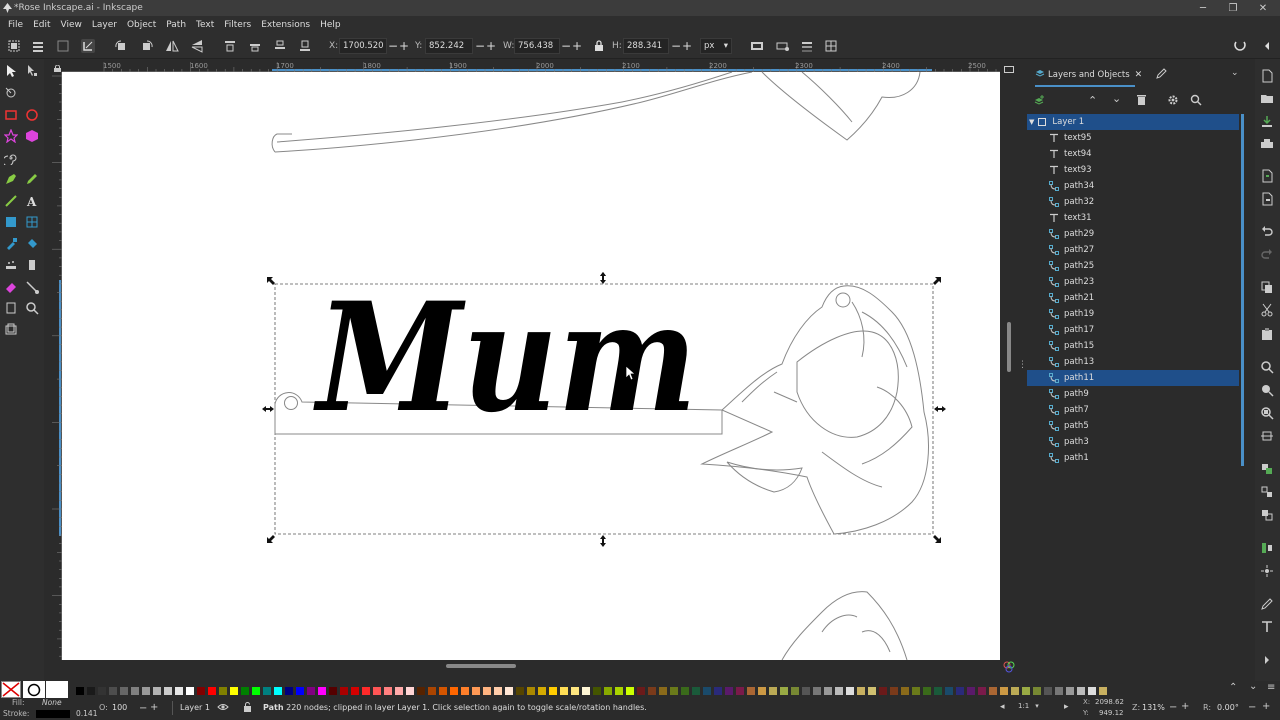 The width and height of the screenshot is (1280, 720). What do you see at coordinates (11, 136) in the screenshot?
I see `star-tool-icon` at bounding box center [11, 136].